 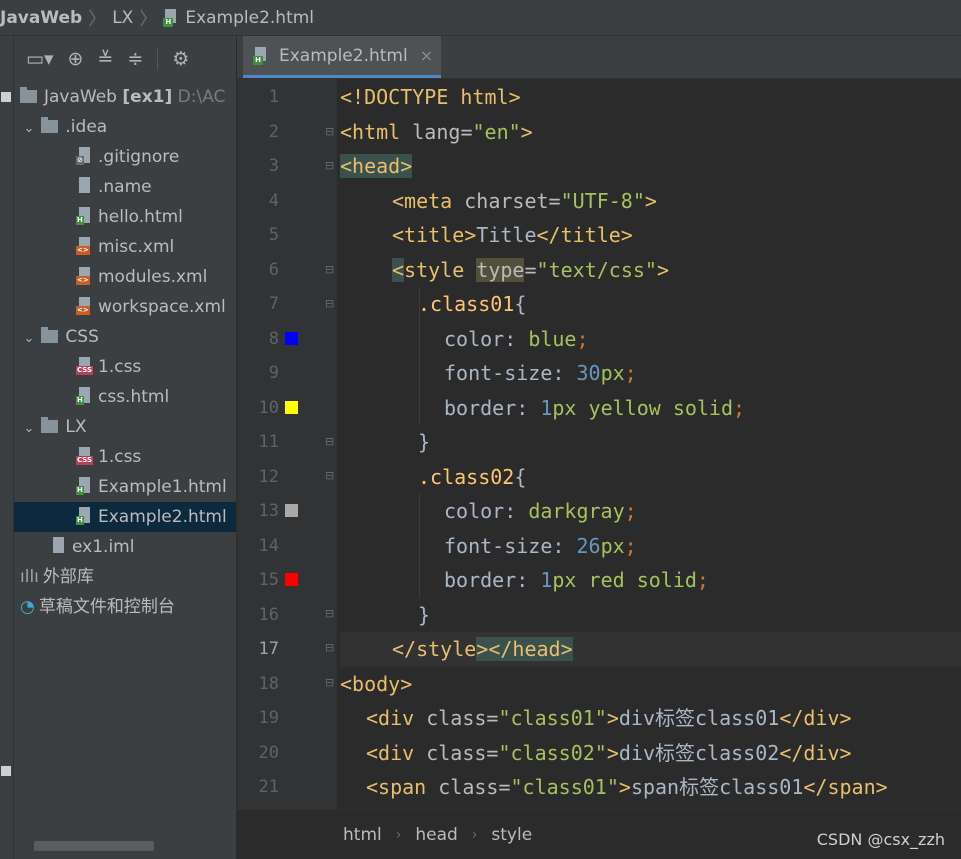 What do you see at coordinates (125, 187) in the screenshot?
I see `tree-item-file: .name` at bounding box center [125, 187].